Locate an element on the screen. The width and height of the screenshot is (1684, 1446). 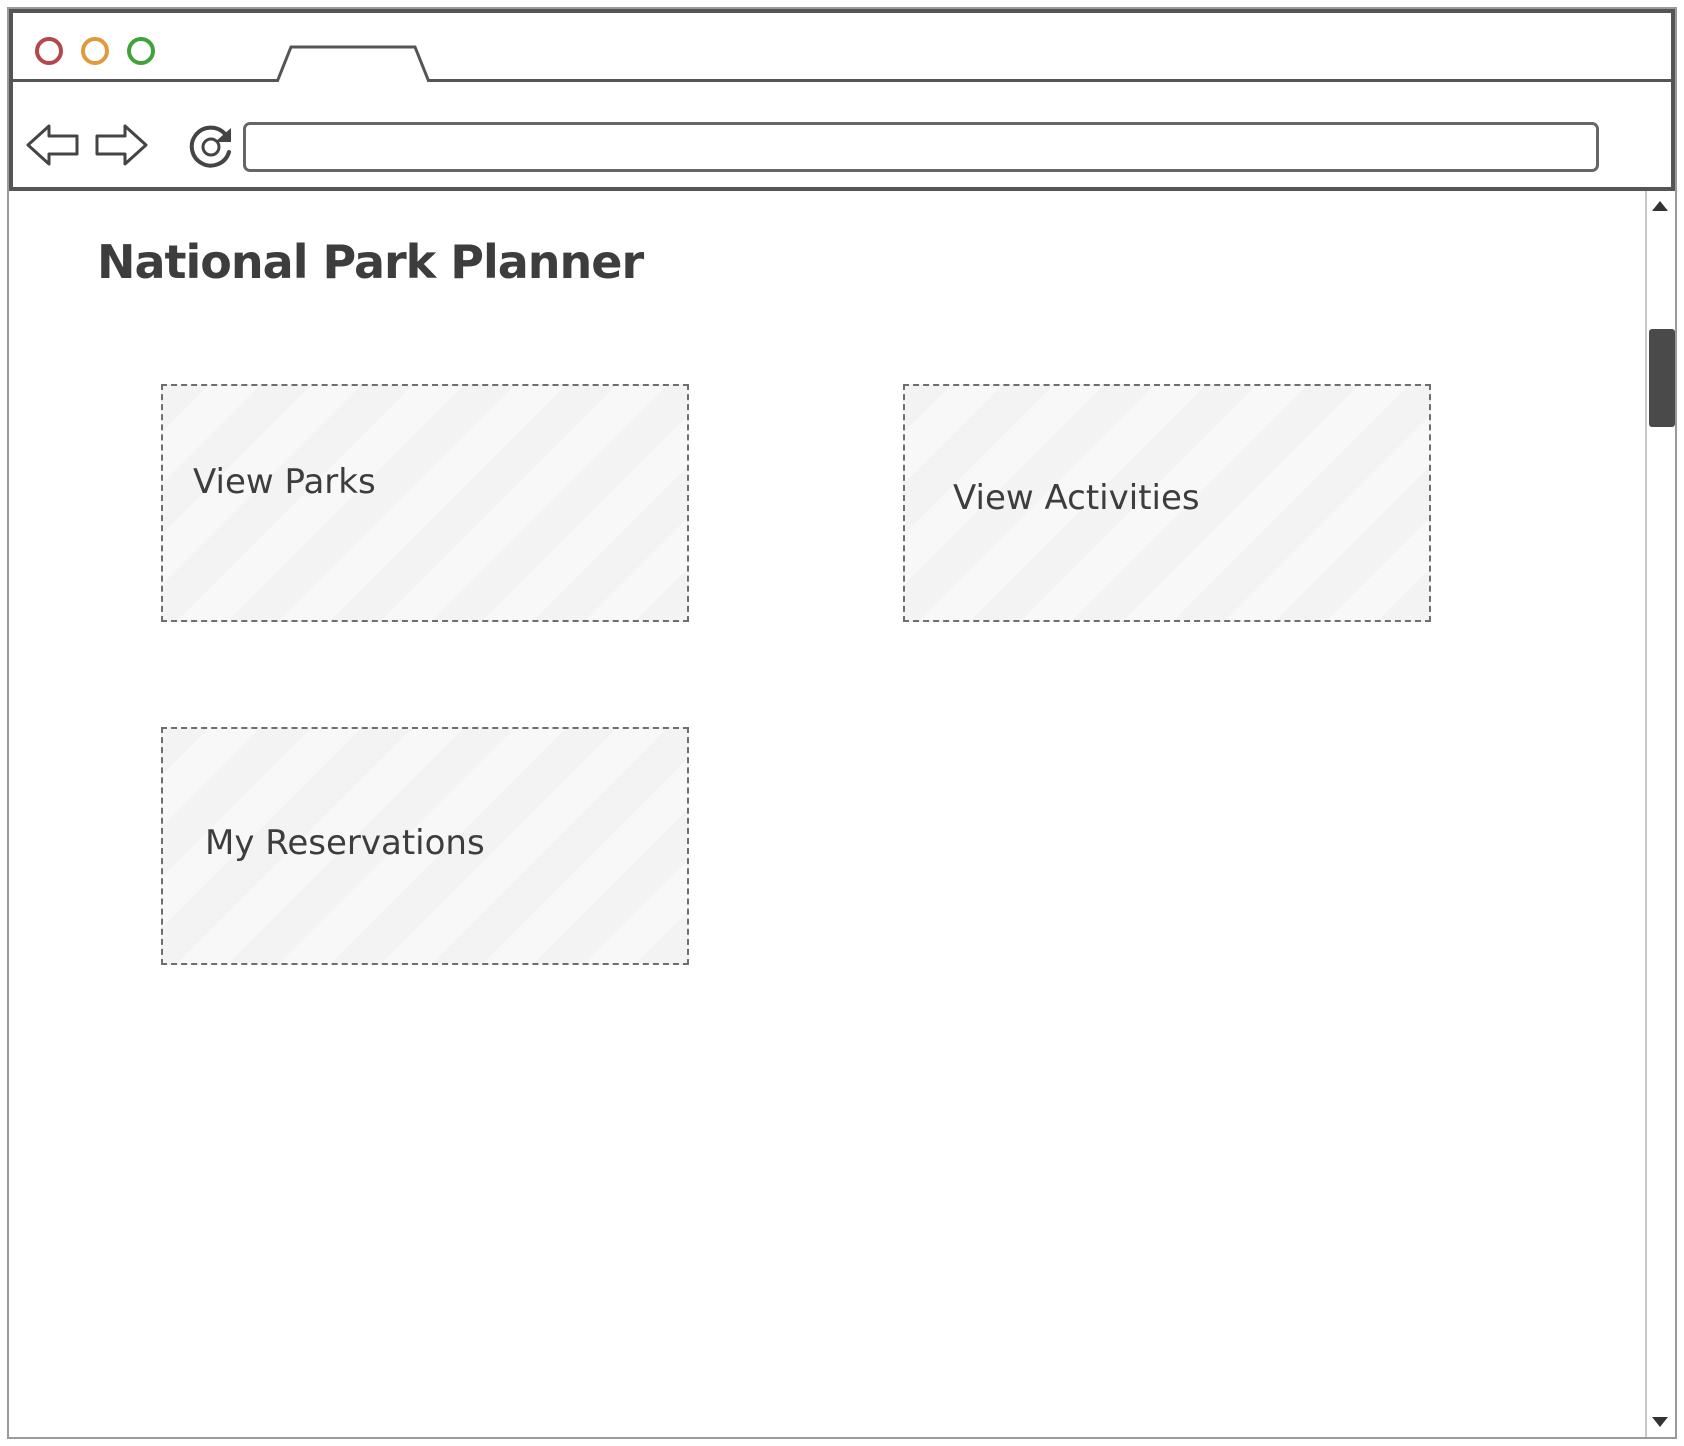
navigation-bar is located at coordinates (842, 136).